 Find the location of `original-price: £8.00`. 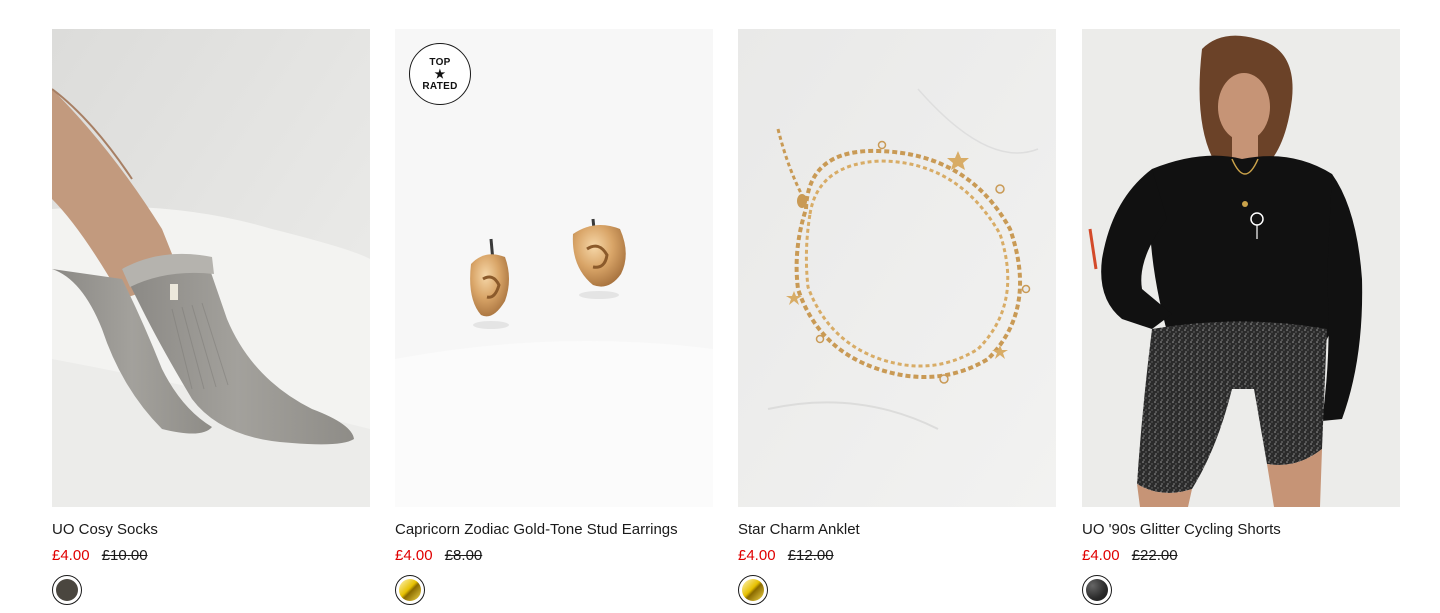

original-price: £8.00 is located at coordinates (463, 555).